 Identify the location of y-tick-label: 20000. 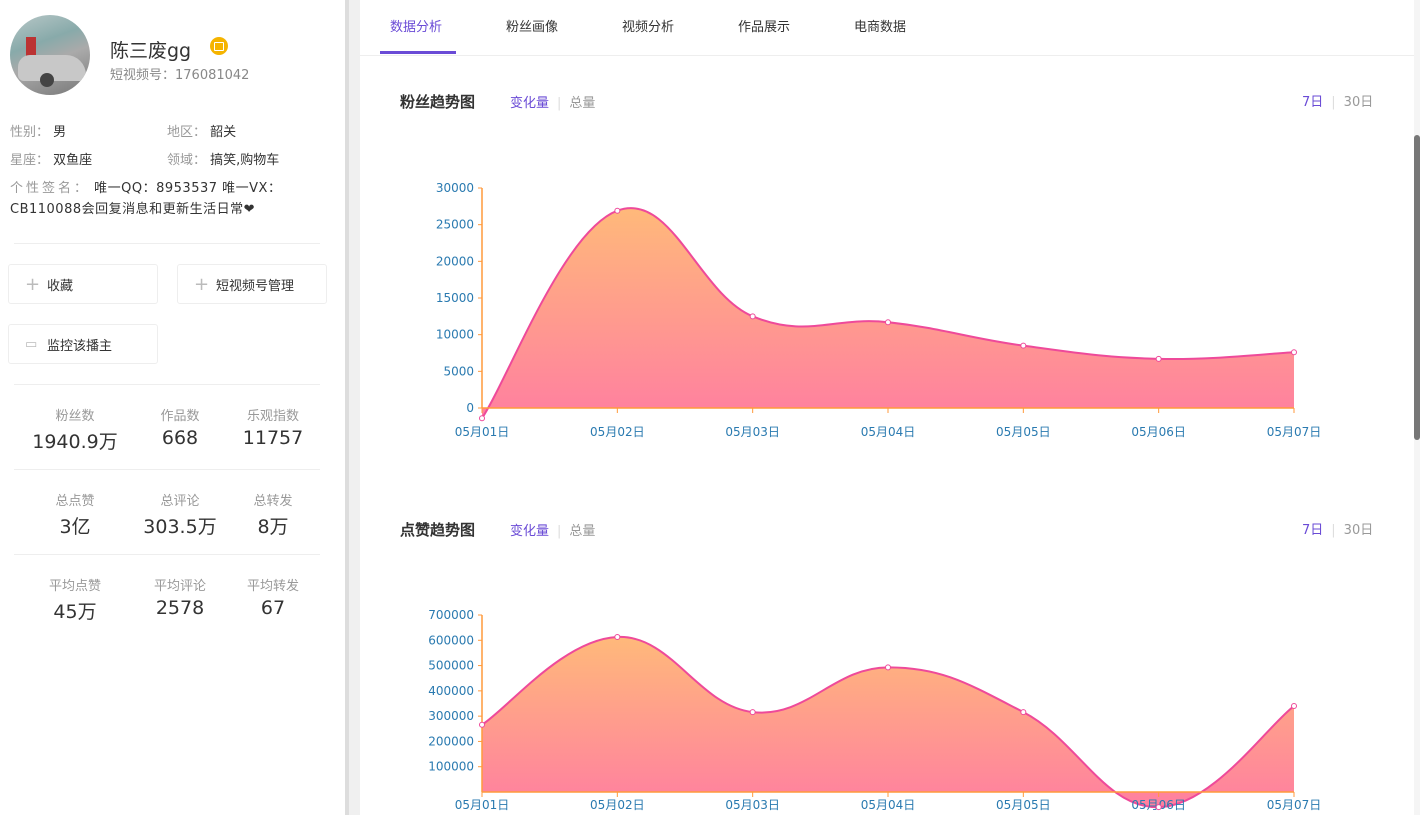
(455, 261).